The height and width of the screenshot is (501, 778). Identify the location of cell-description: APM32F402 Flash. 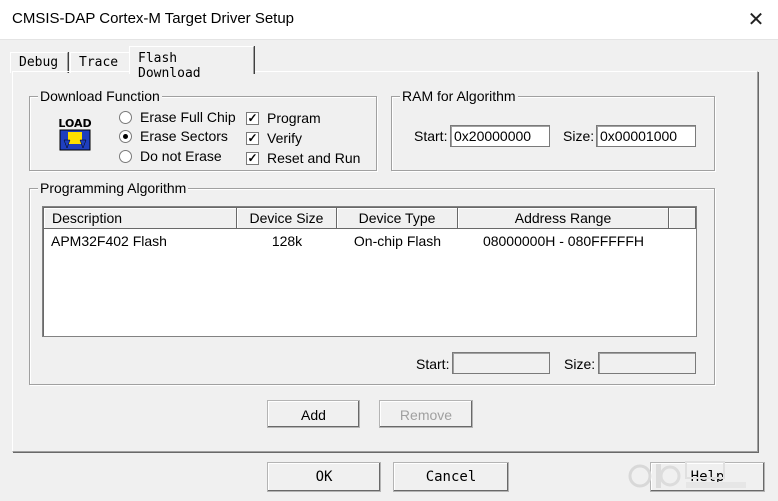
(109, 241).